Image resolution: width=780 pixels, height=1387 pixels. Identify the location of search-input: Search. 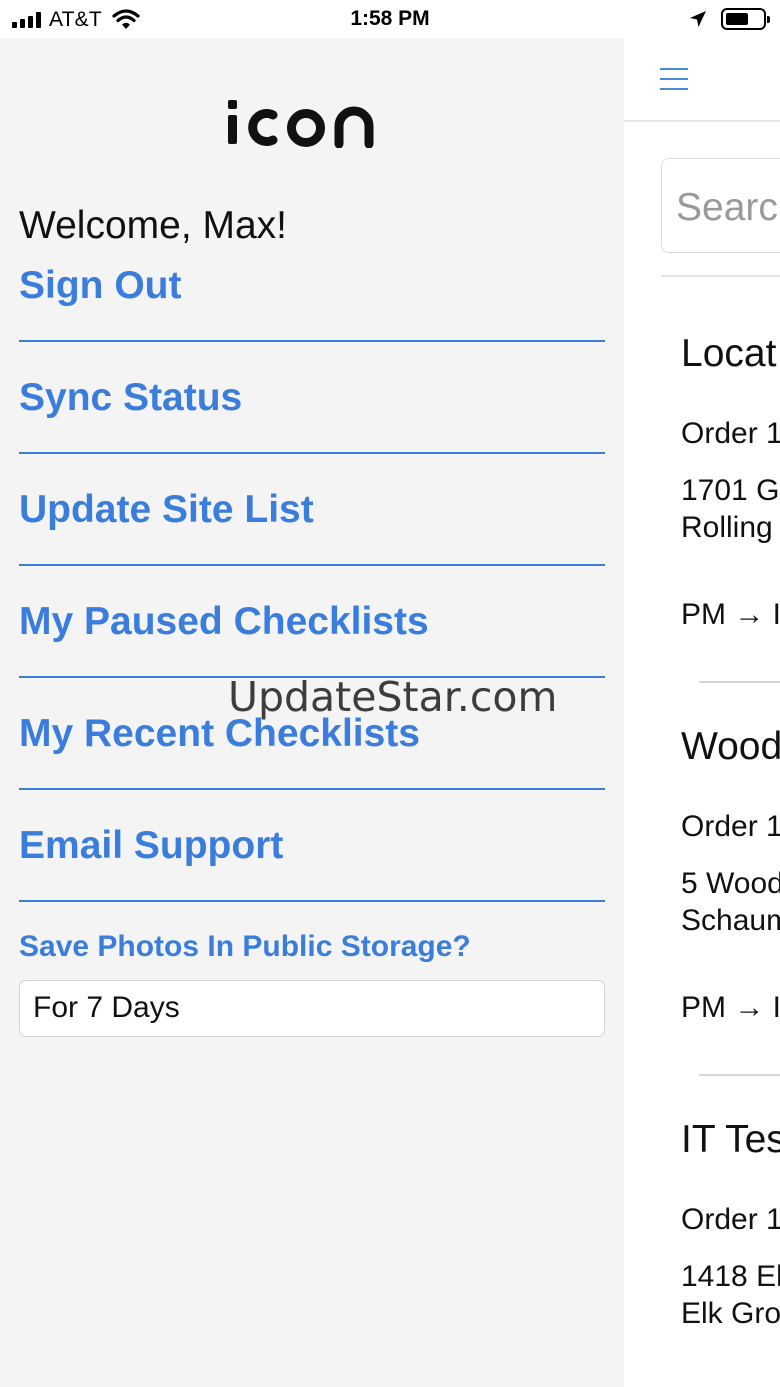
(720, 205).